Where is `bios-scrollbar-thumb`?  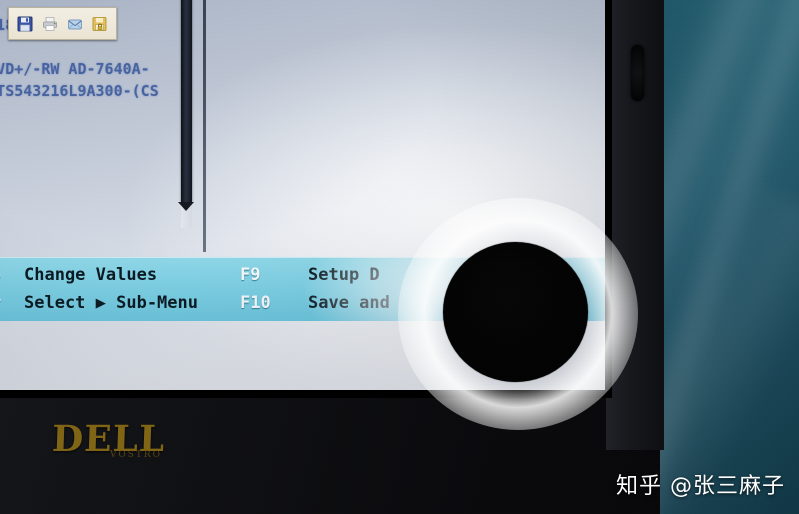 bios-scrollbar-thumb is located at coordinates (186, 101).